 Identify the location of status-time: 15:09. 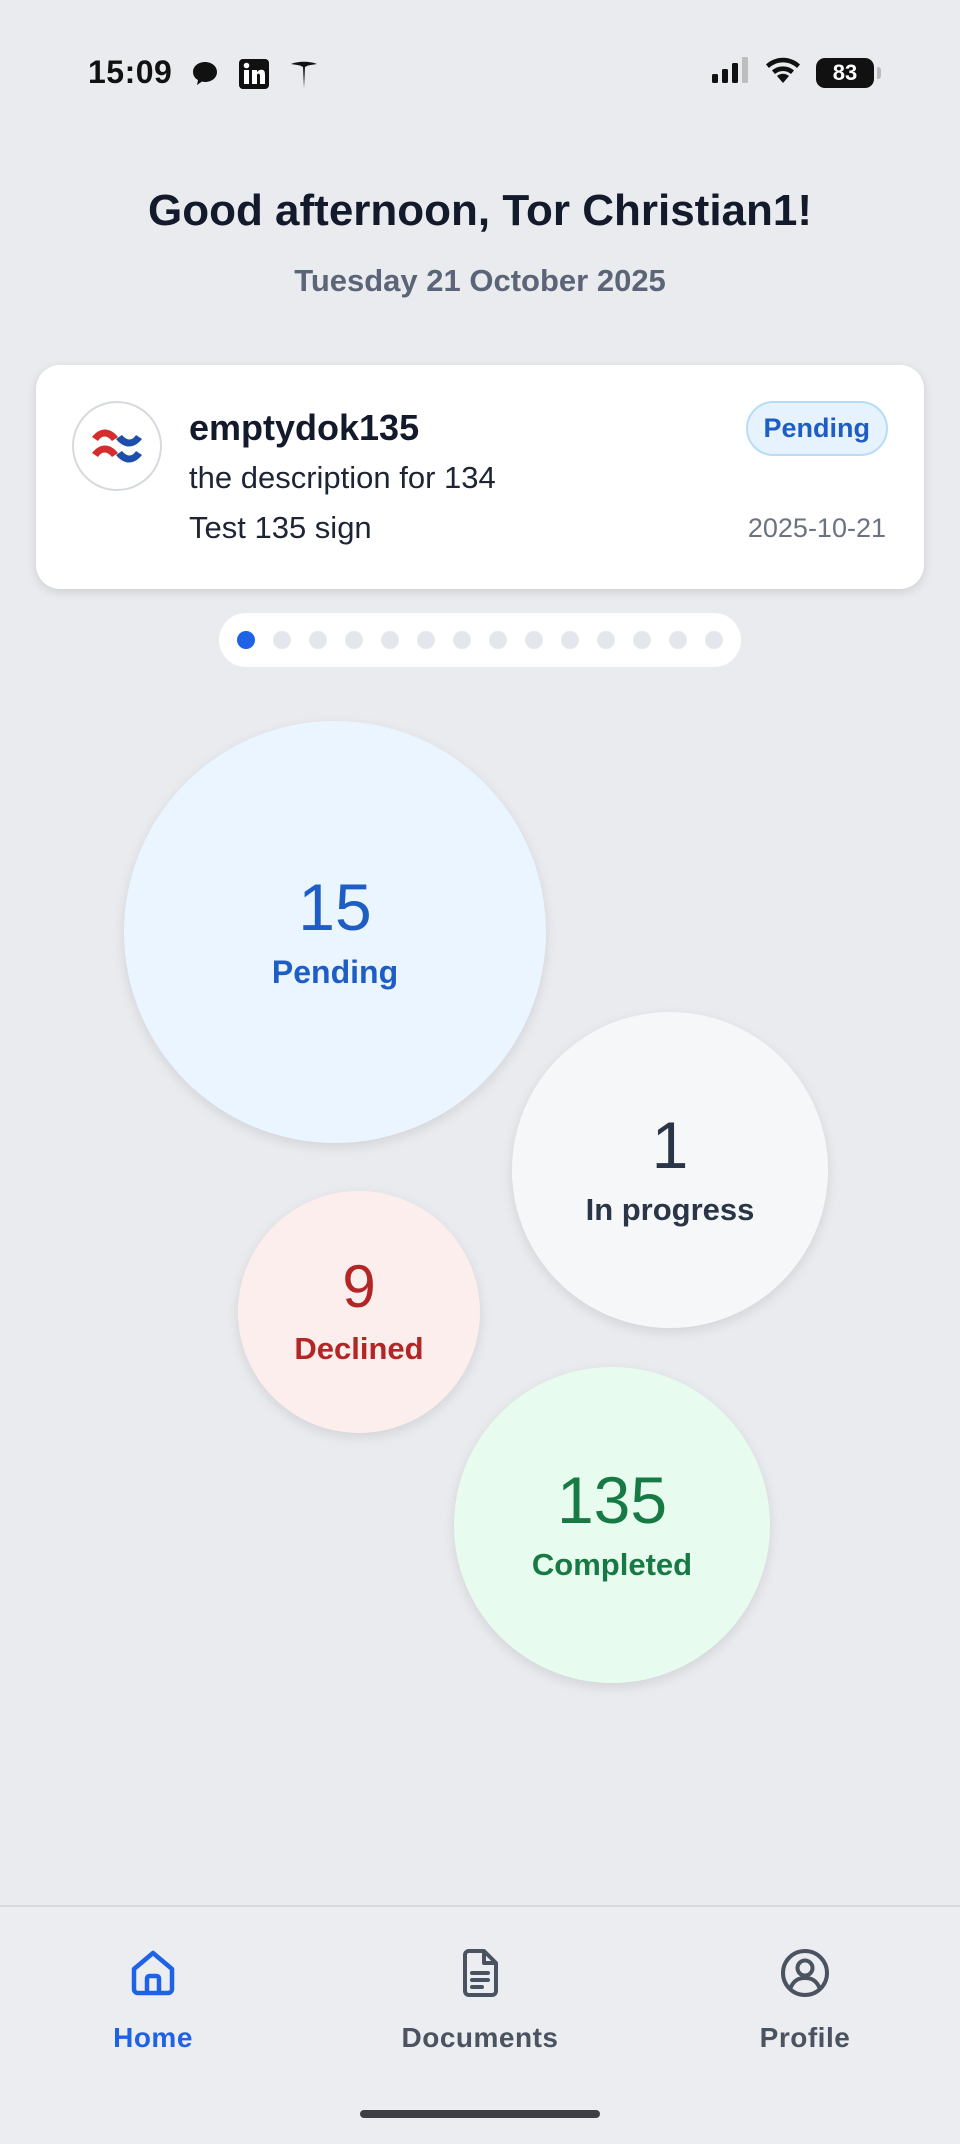
(130, 72).